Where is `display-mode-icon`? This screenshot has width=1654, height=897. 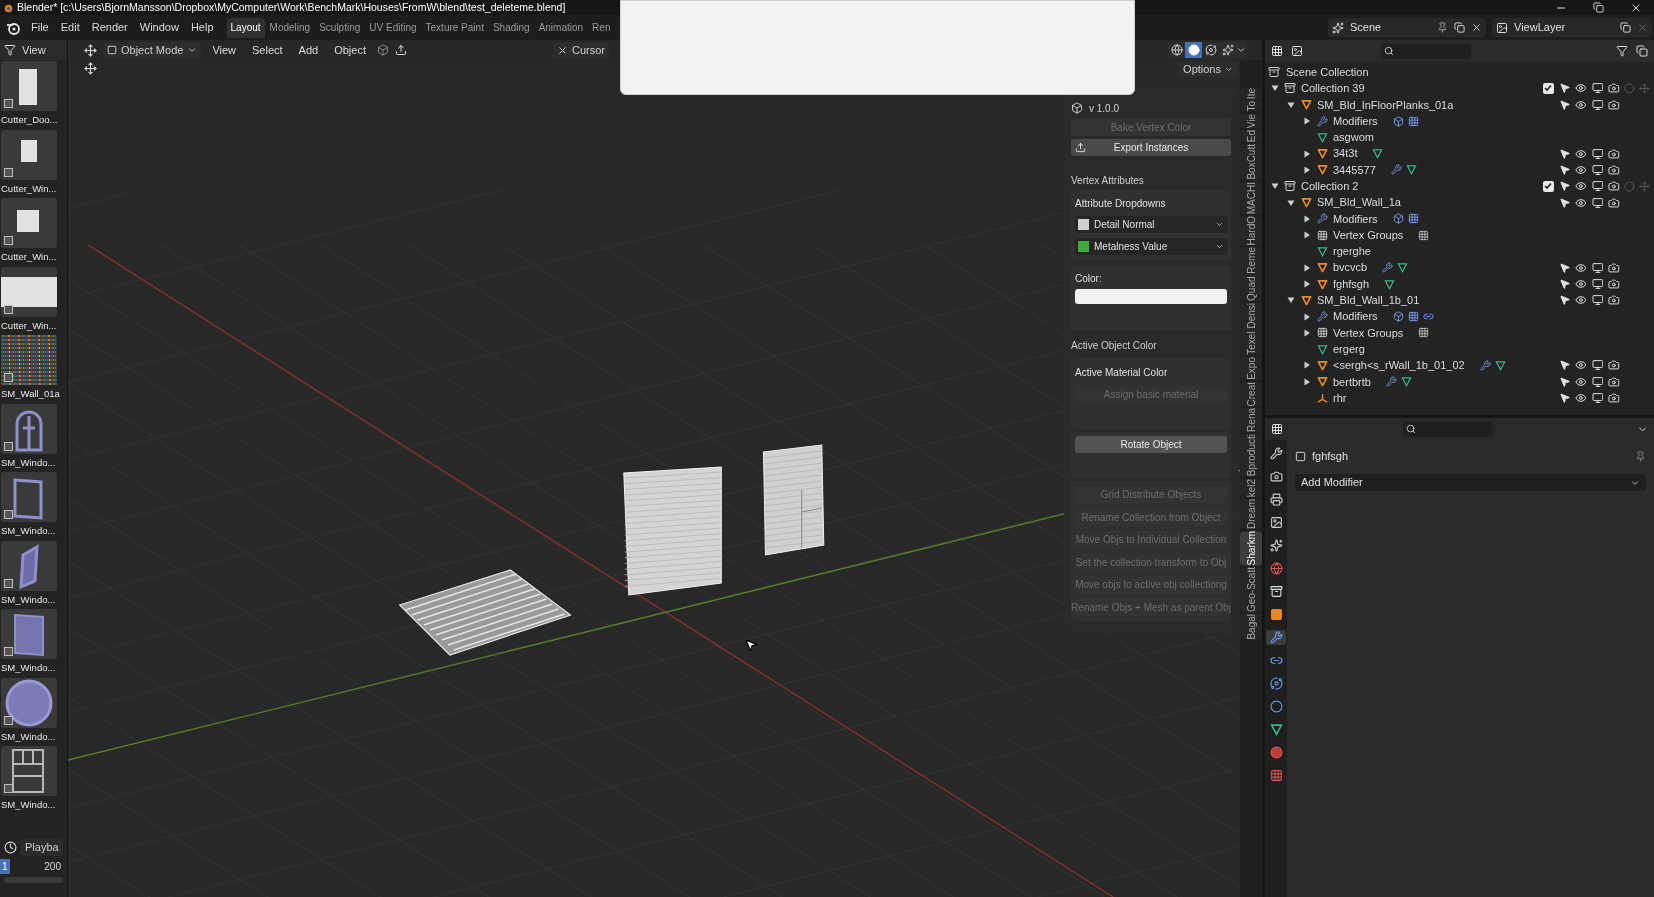 display-mode-icon is located at coordinates (1297, 51).